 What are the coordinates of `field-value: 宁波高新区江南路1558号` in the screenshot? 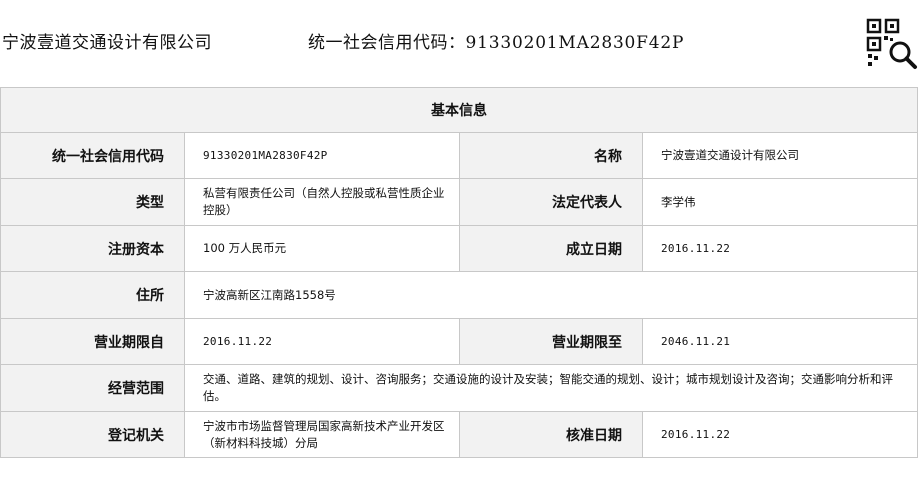 It's located at (551, 295).